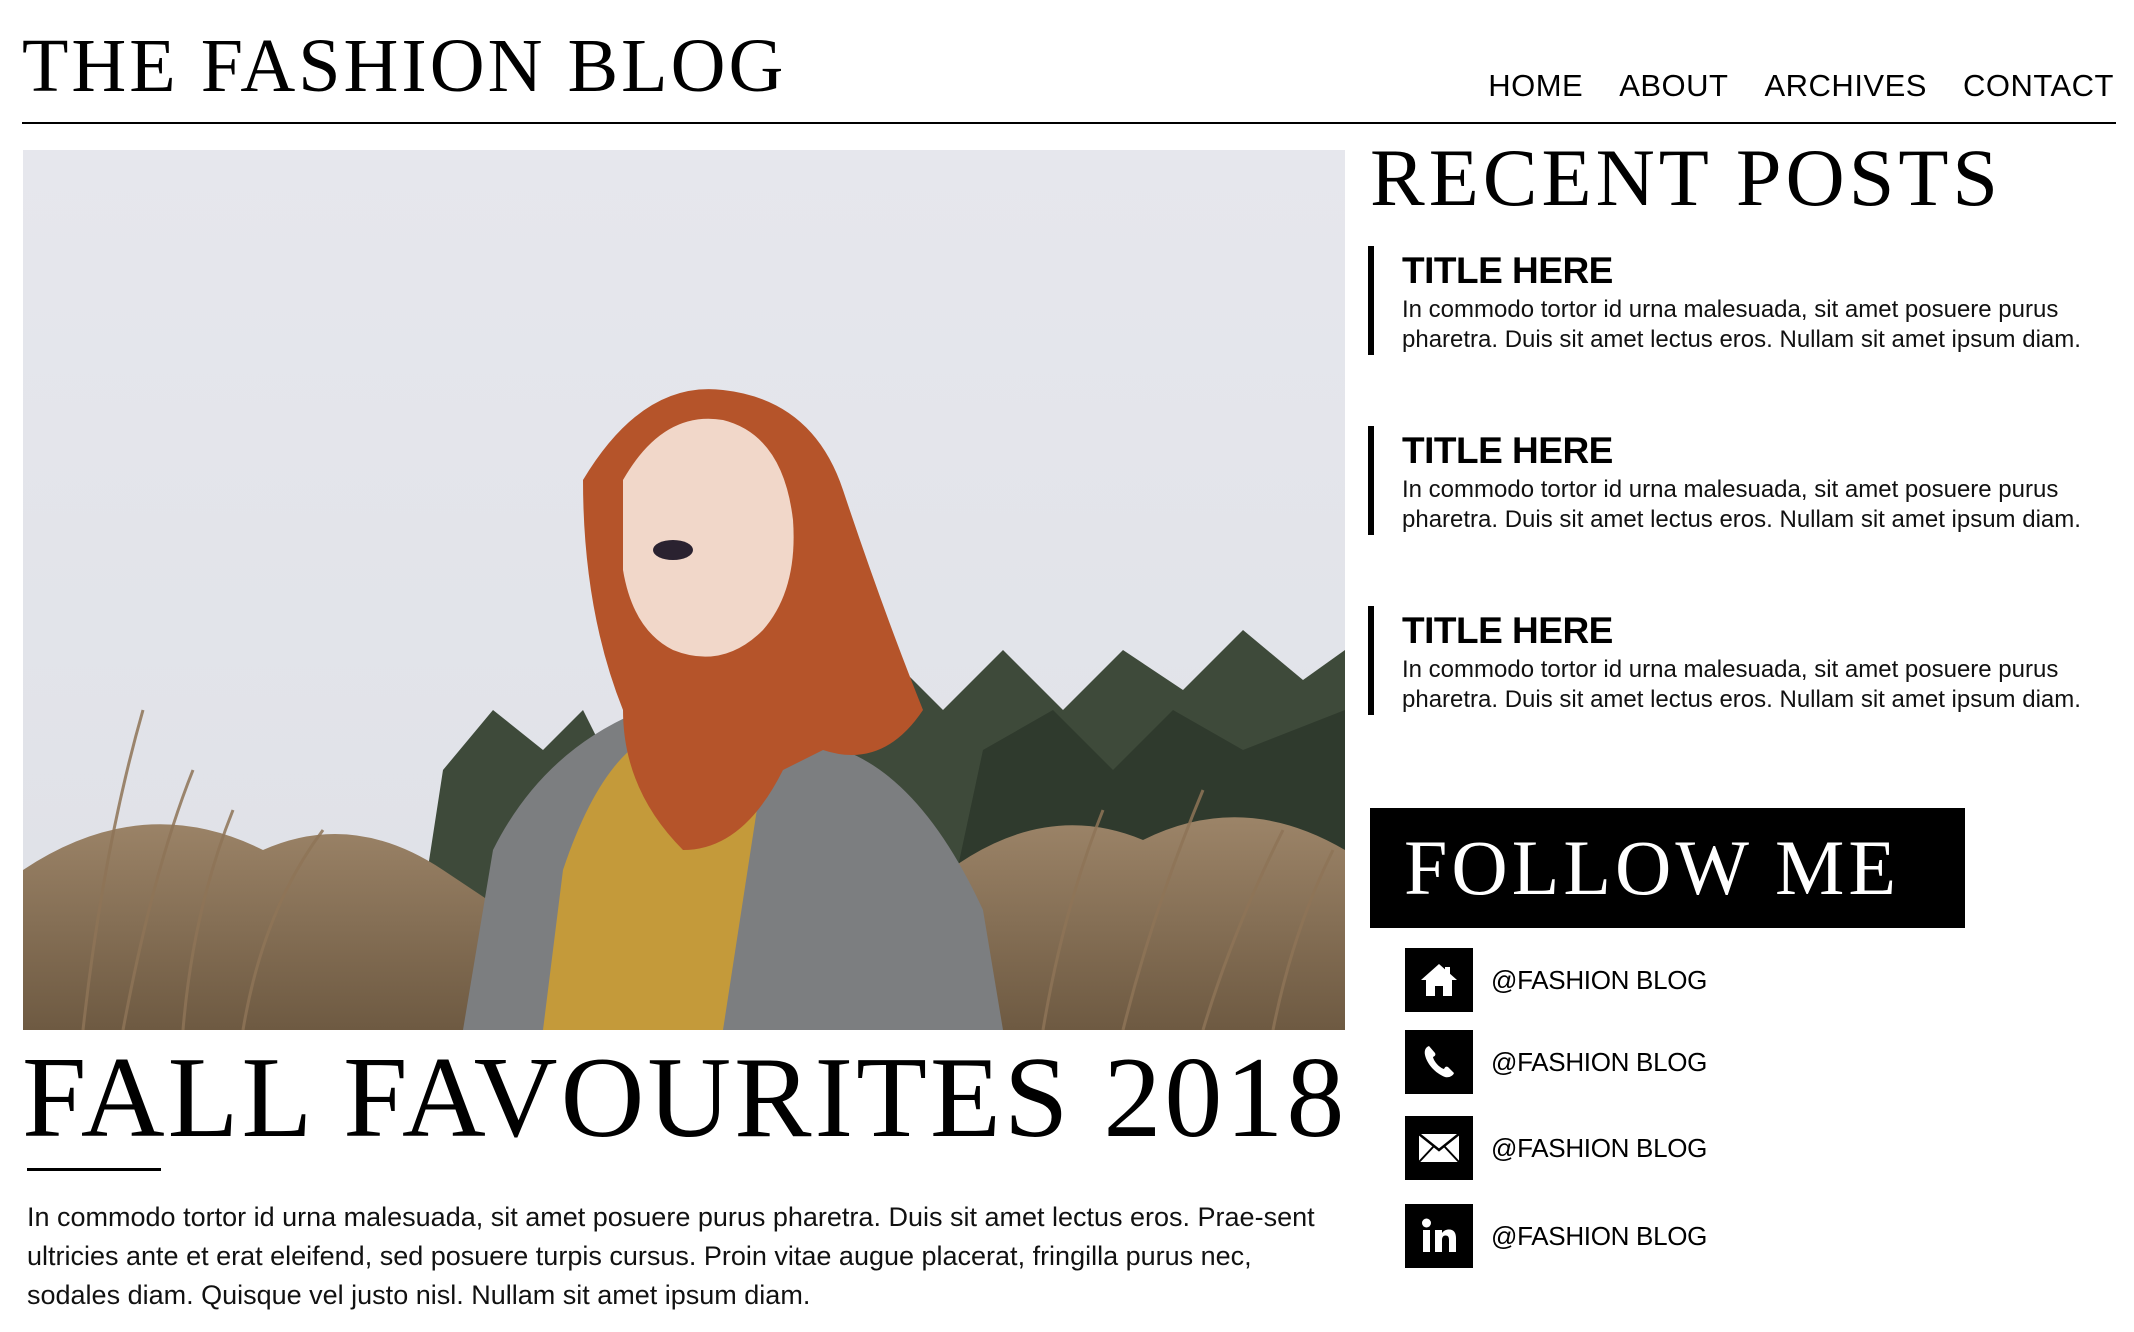 Image resolution: width=2134 pixels, height=1332 pixels. Describe the element at coordinates (1652, 867) in the screenshot. I see `follow-me-heading: FOLLOW ME` at that location.